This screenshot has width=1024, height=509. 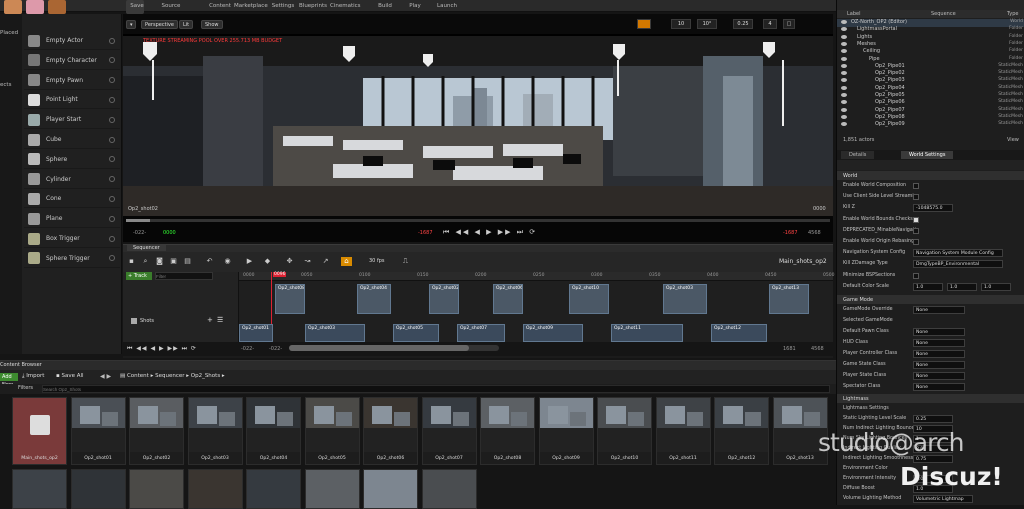 What do you see at coordinates (789, 299) in the screenshot?
I see `shot-clip: Op2_shot13` at bounding box center [789, 299].